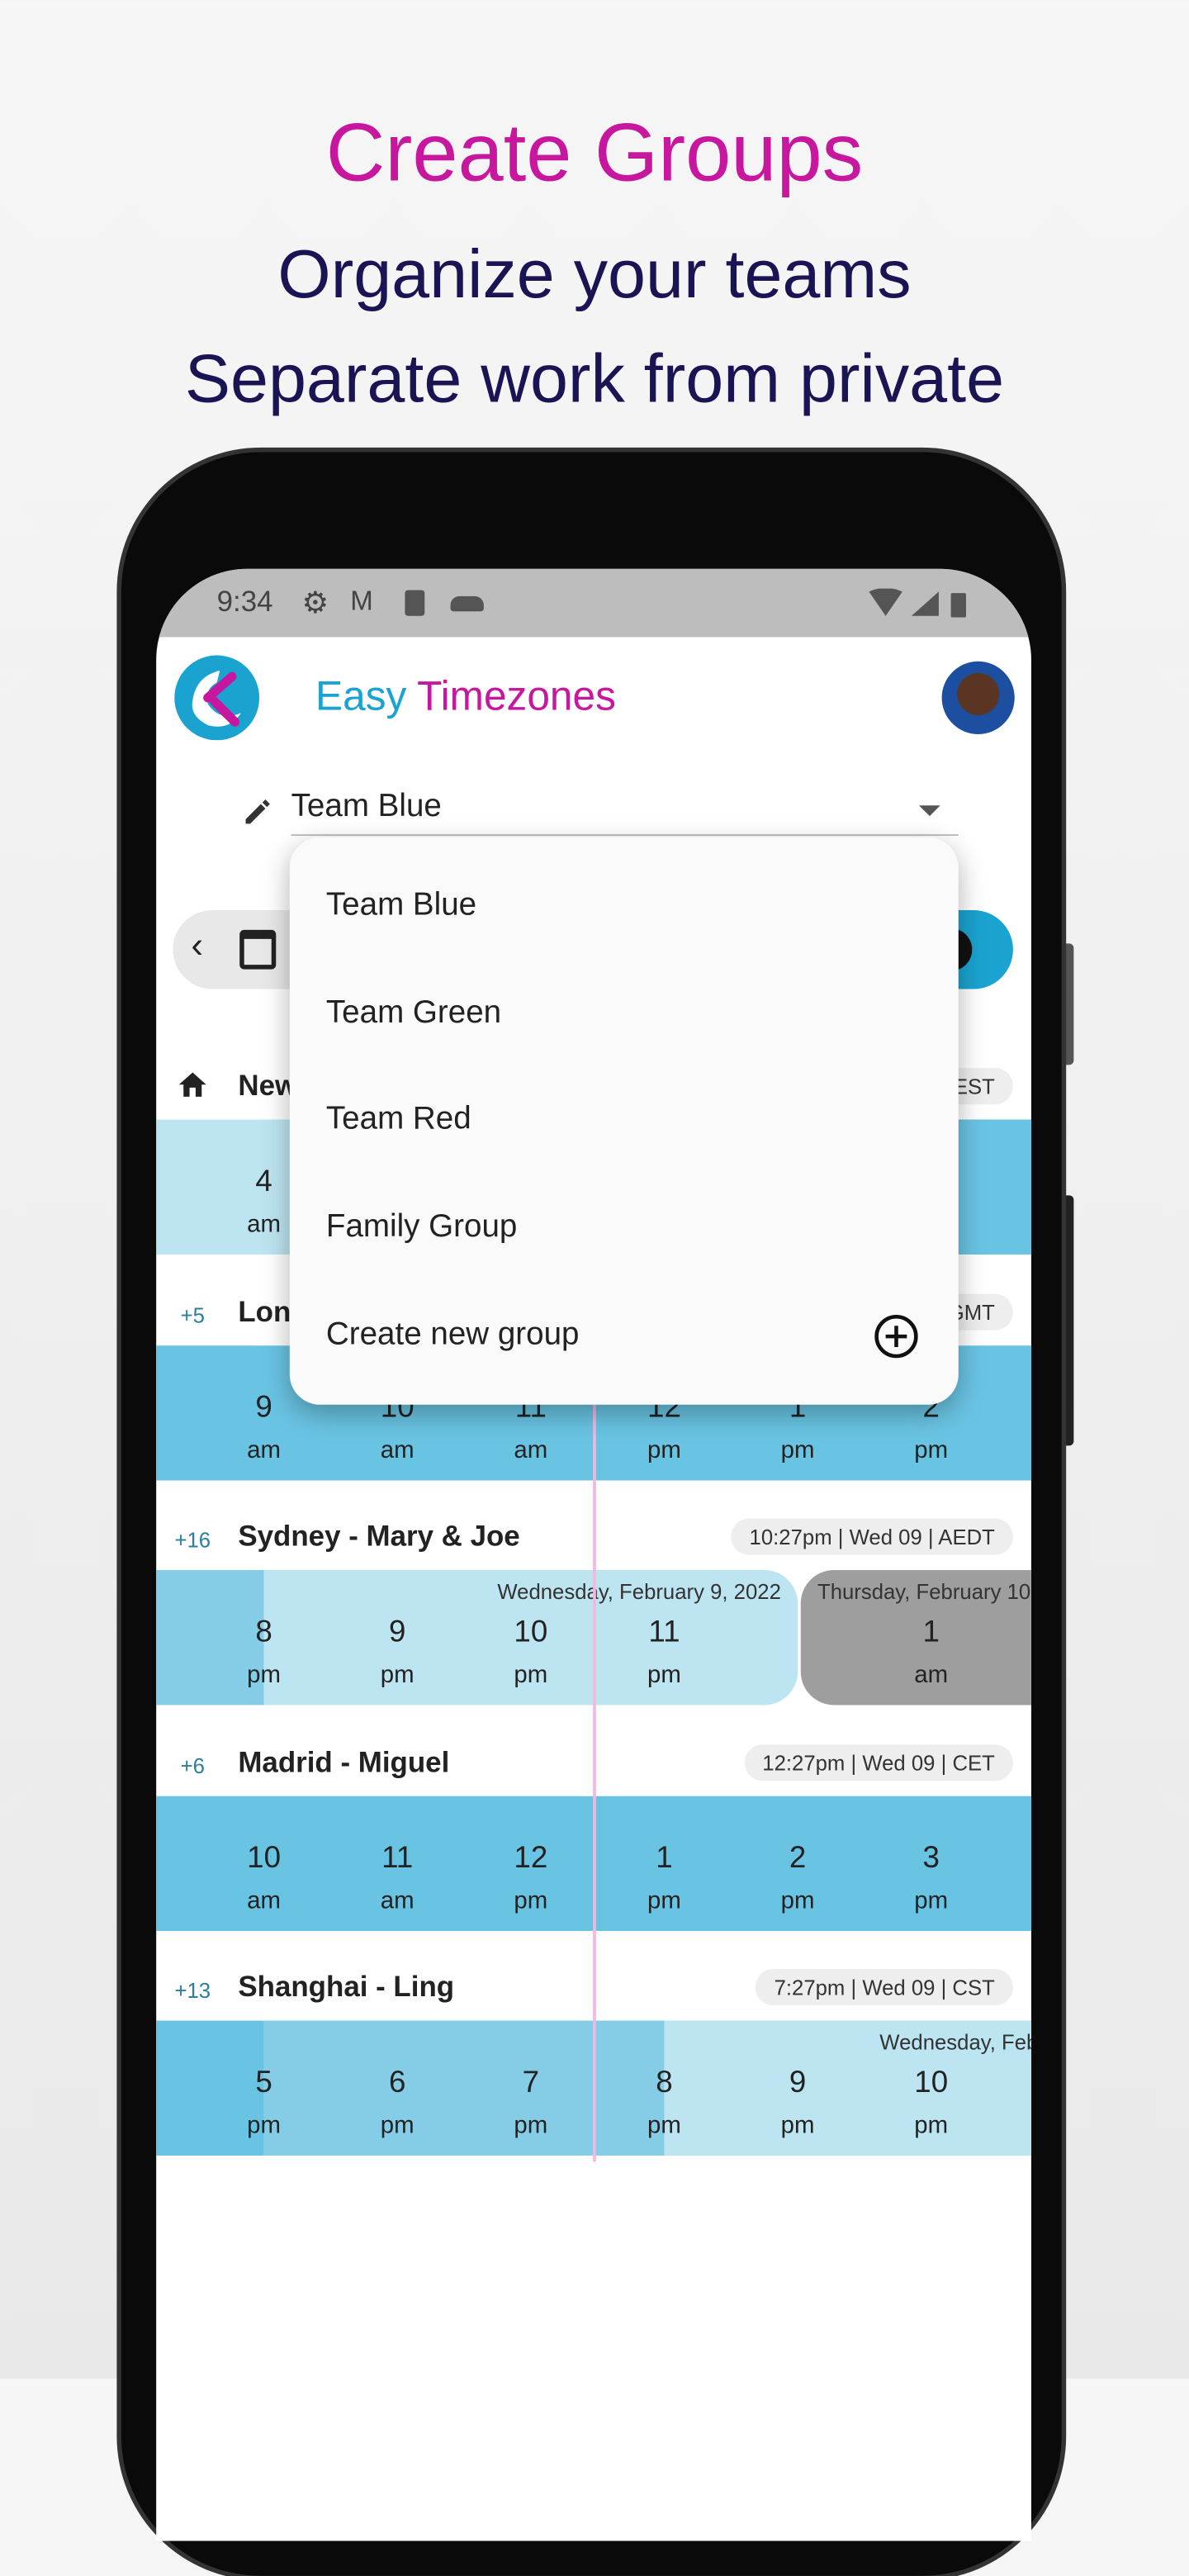  Describe the element at coordinates (413, 1014) in the screenshot. I see `menu-item-team-green: Team Green` at that location.